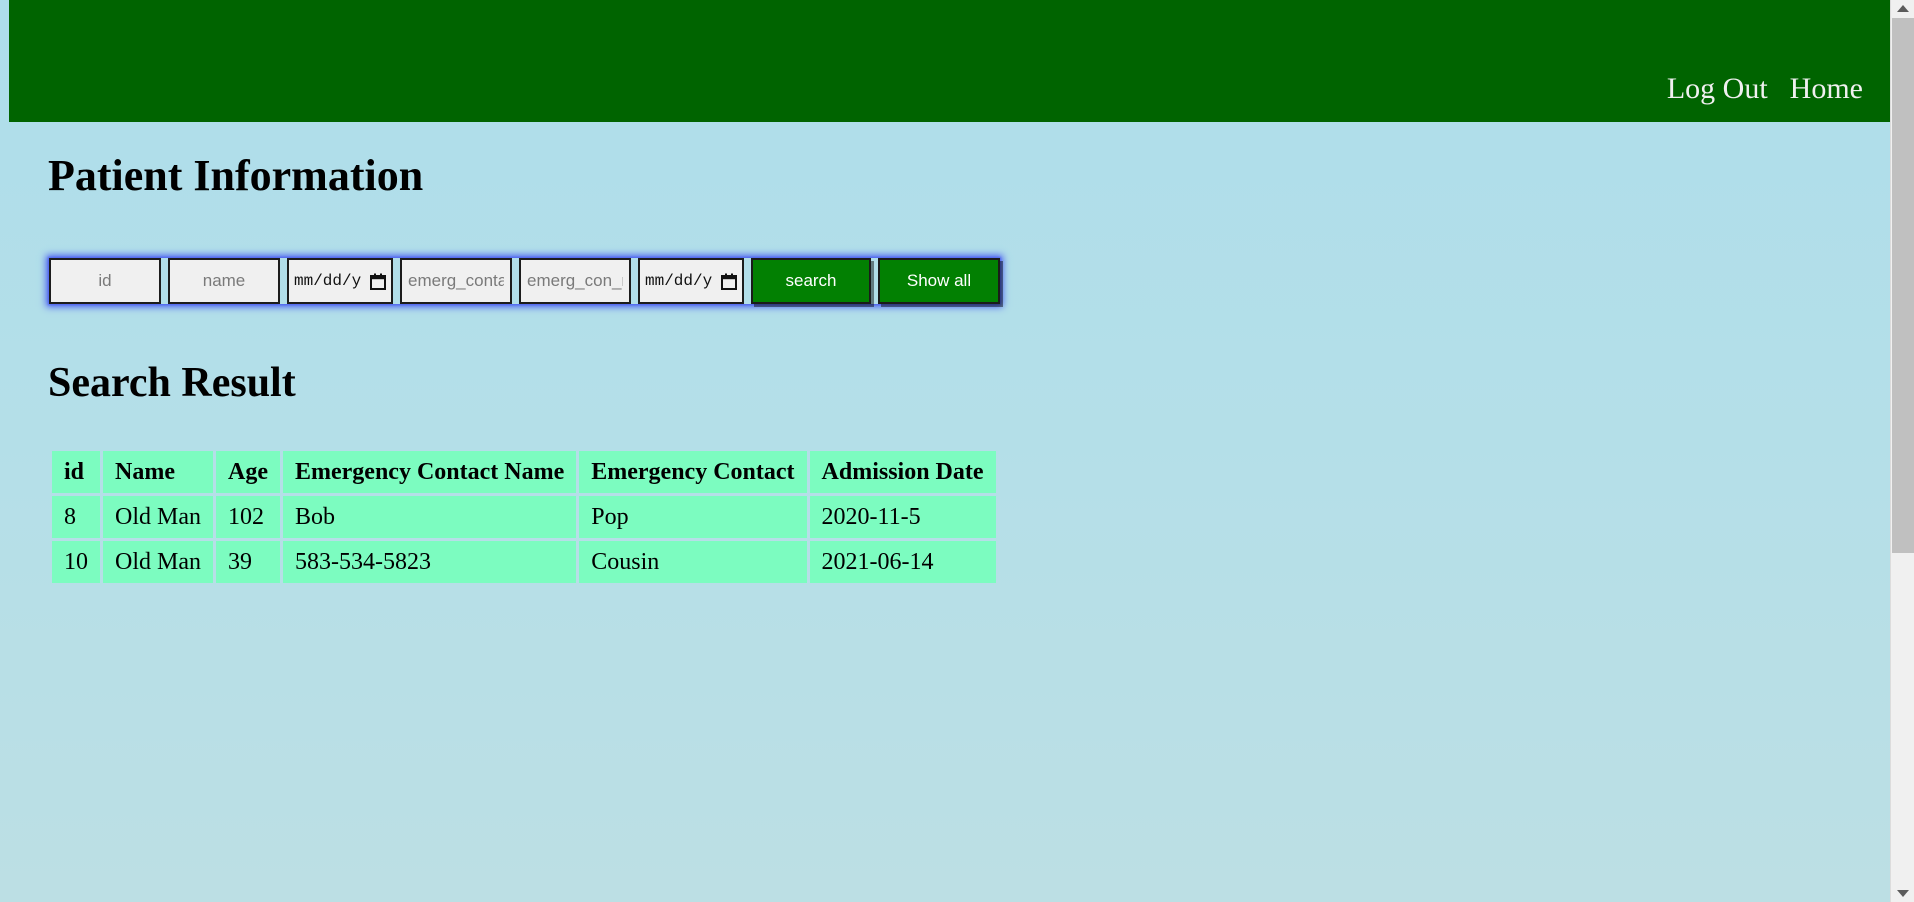 This screenshot has width=1914, height=902. What do you see at coordinates (429, 562) in the screenshot?
I see `cell-emergency-contact-name: 583-534-5823` at bounding box center [429, 562].